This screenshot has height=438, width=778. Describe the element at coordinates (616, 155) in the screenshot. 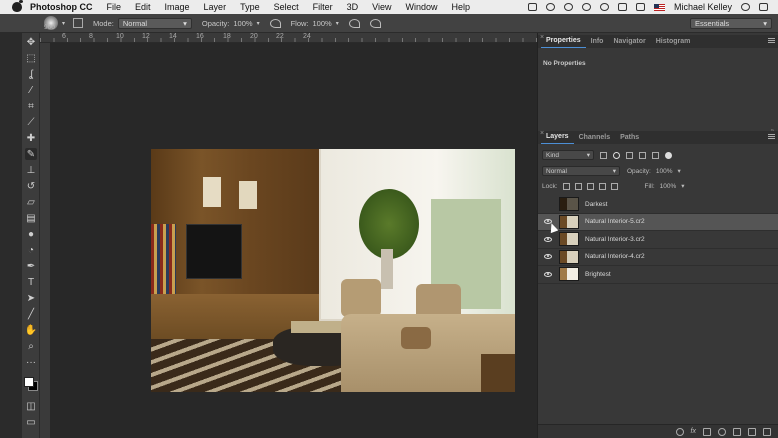

I see `adjustment-filter-icon` at that location.